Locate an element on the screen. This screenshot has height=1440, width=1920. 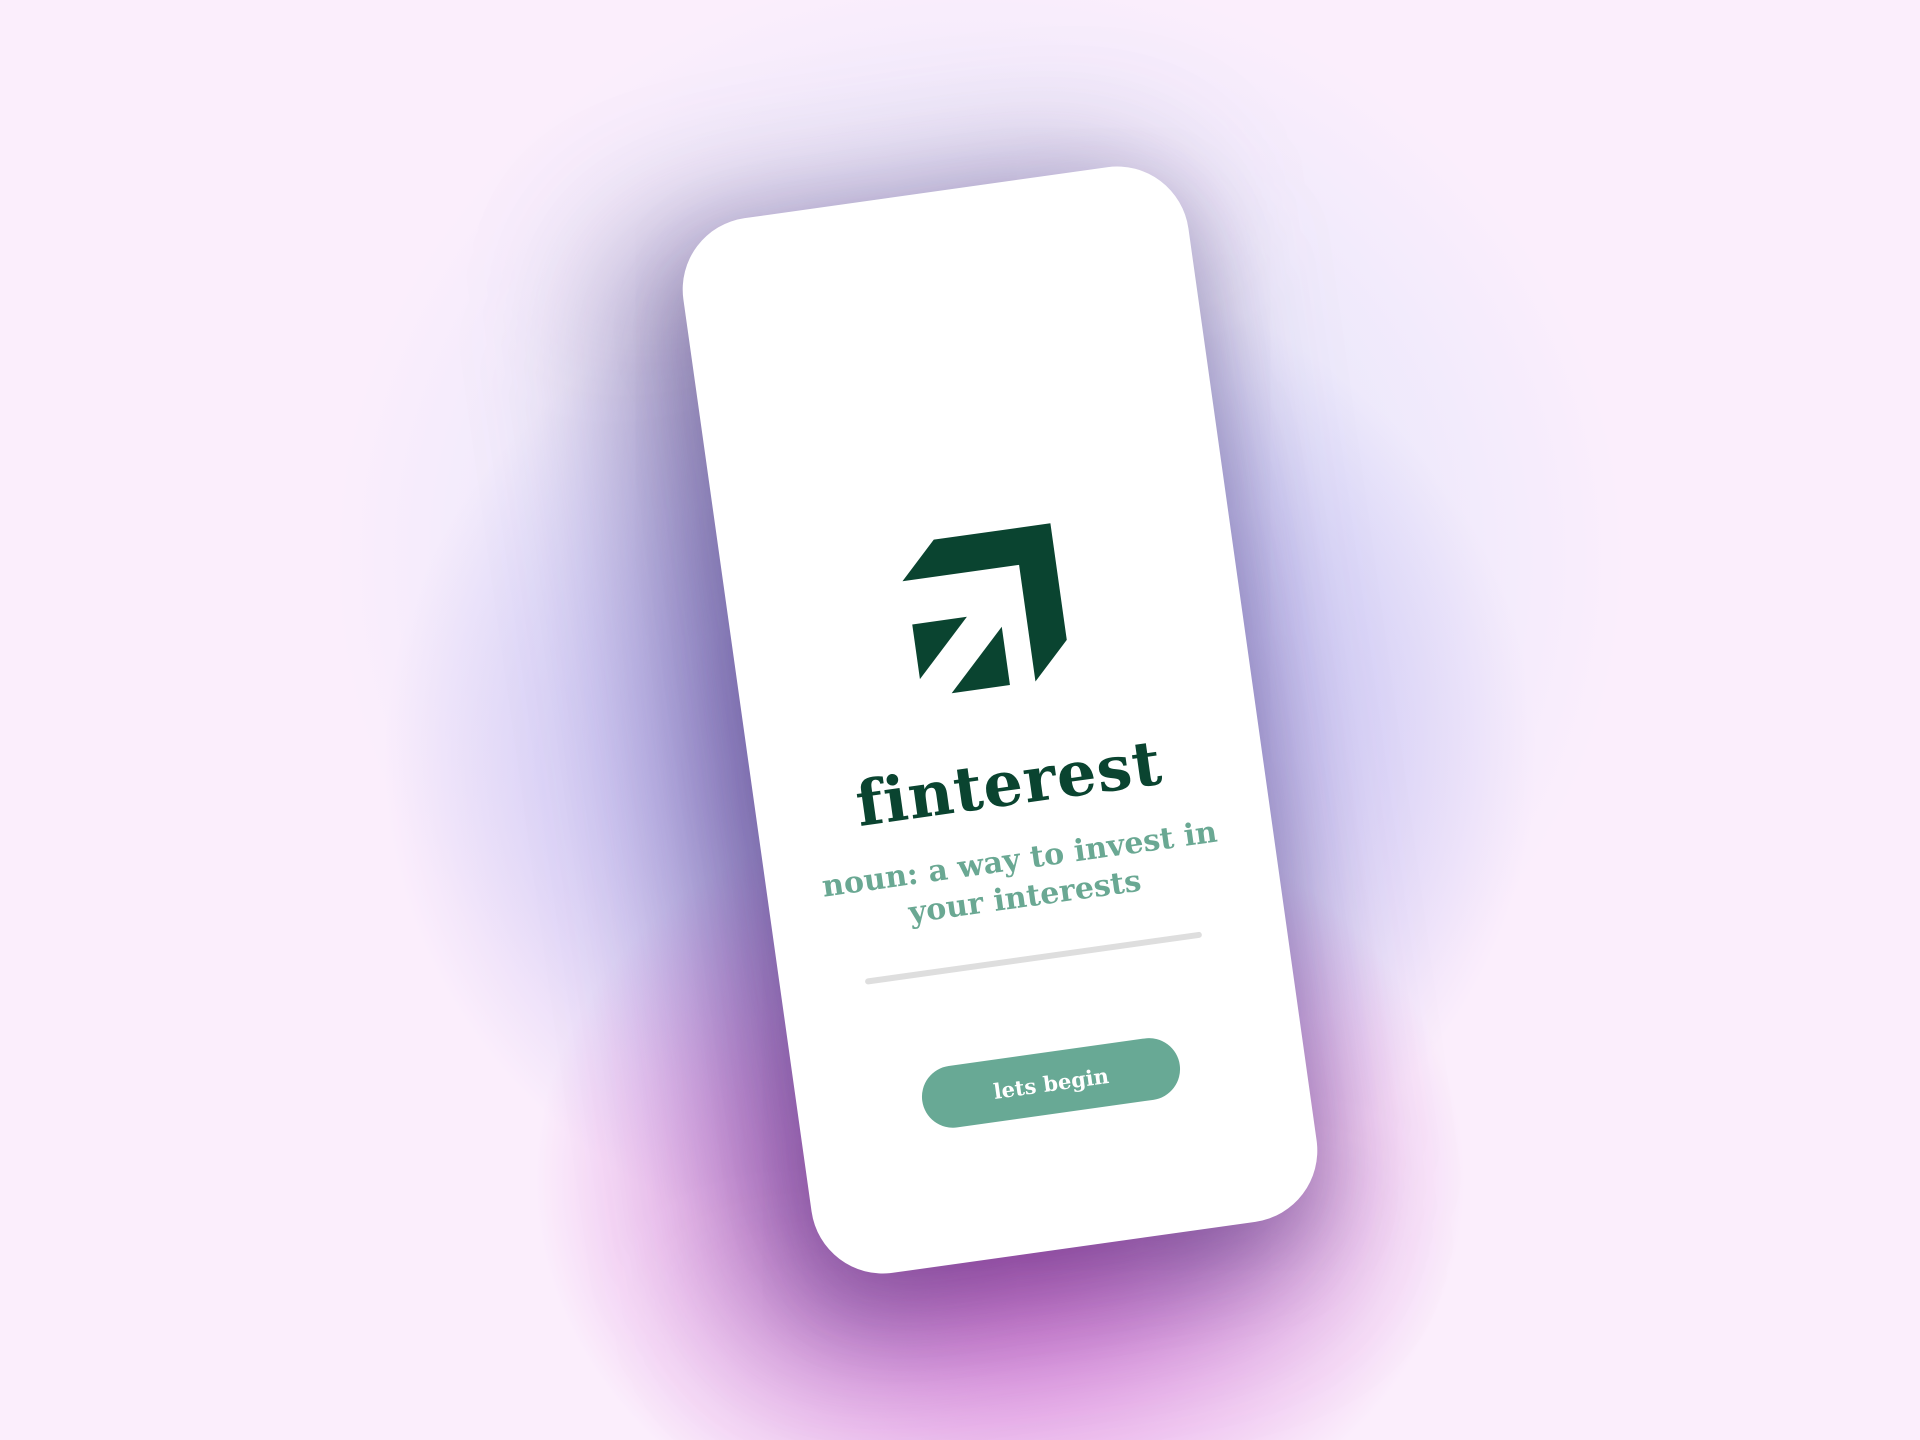
upward-arrow-logo-icon is located at coordinates (984, 608).